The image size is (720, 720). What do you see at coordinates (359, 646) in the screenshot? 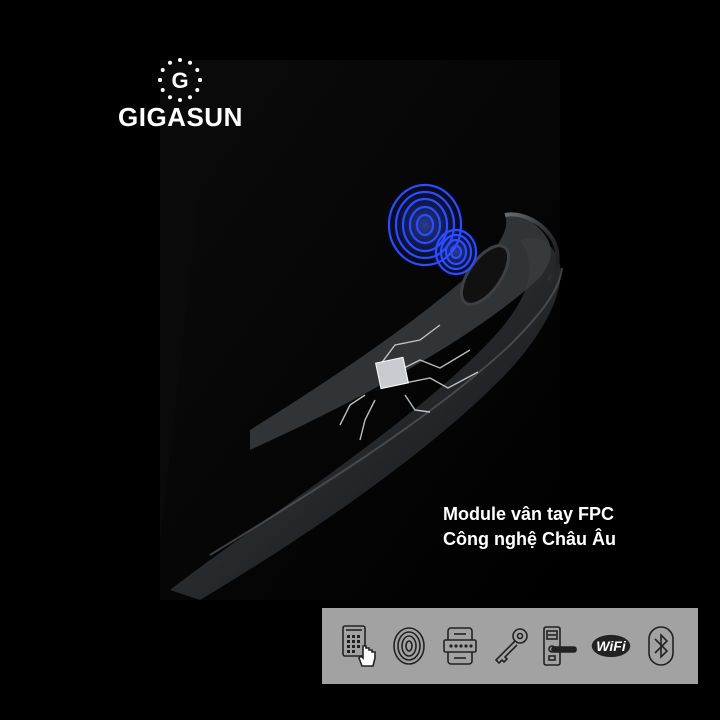
I see `keypad-touch-icon` at bounding box center [359, 646].